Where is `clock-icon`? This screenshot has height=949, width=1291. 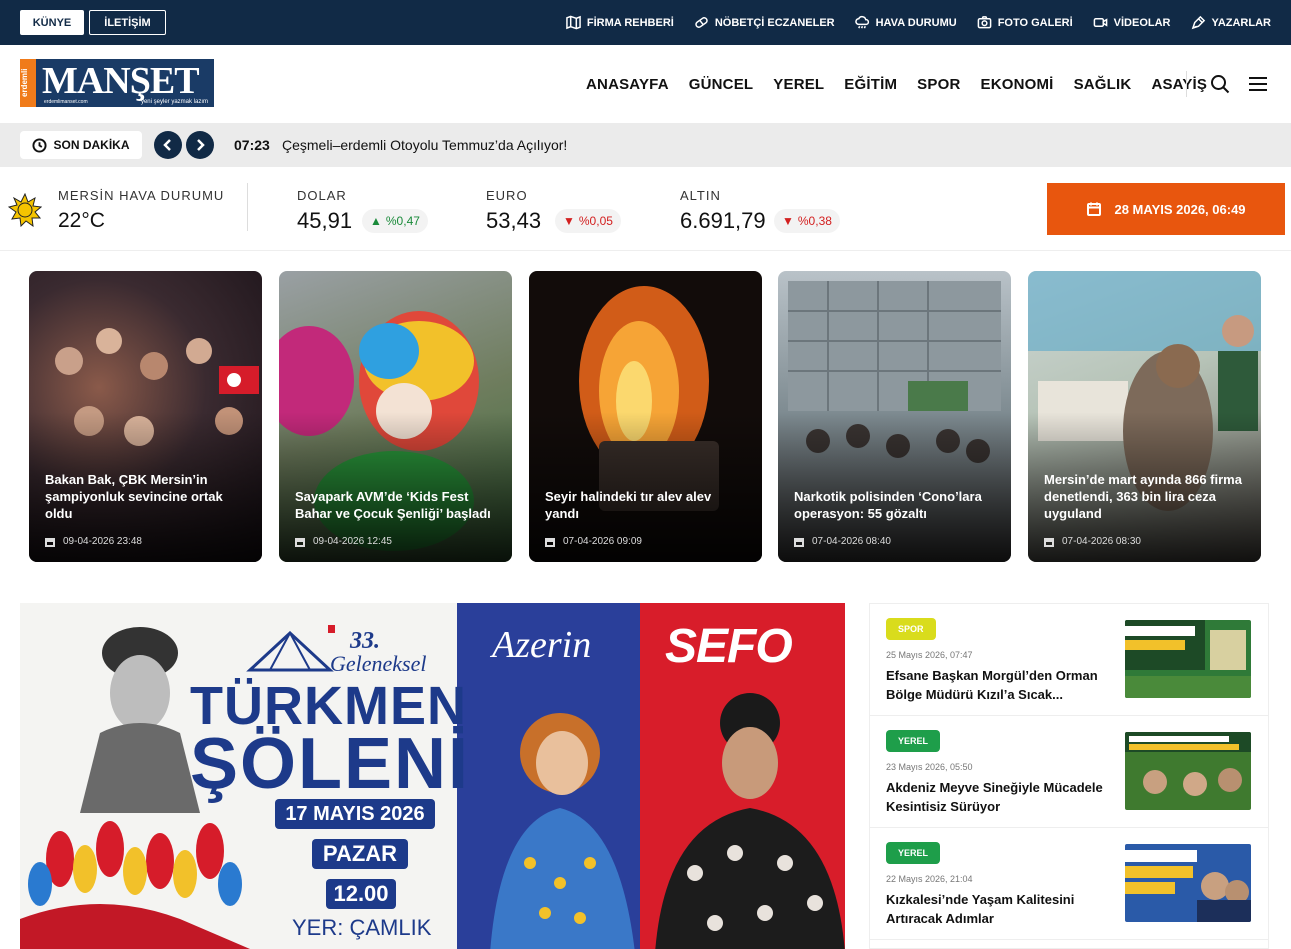 clock-icon is located at coordinates (40, 145).